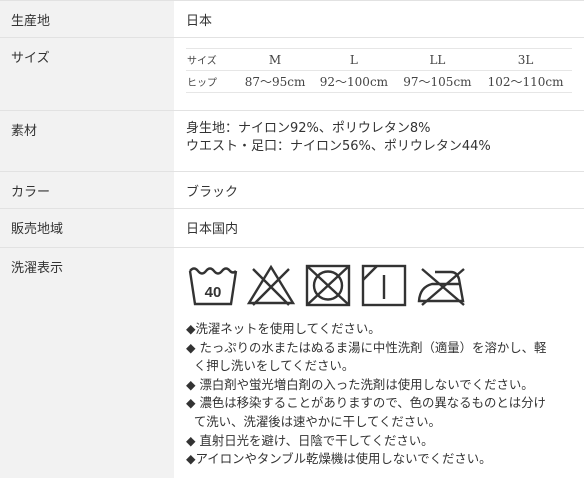 This screenshot has height=478, width=584. I want to click on size-chart-hip-value: 87～95cm, so click(275, 81).